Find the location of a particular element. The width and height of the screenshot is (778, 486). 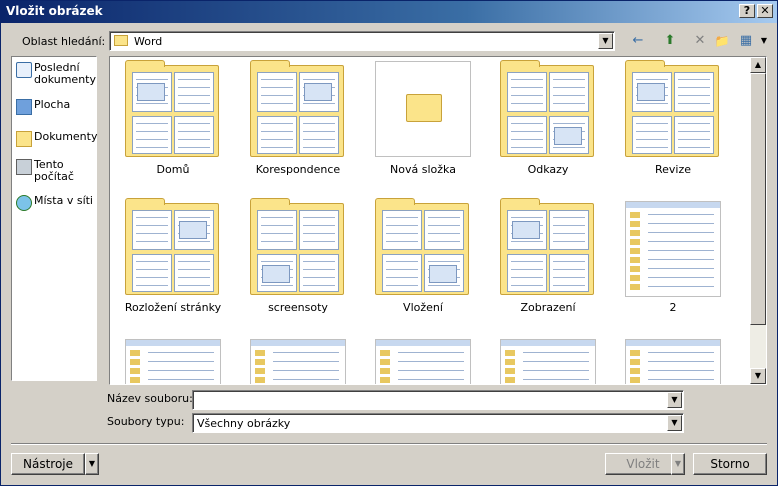

file-item: Revize is located at coordinates (670, 124).